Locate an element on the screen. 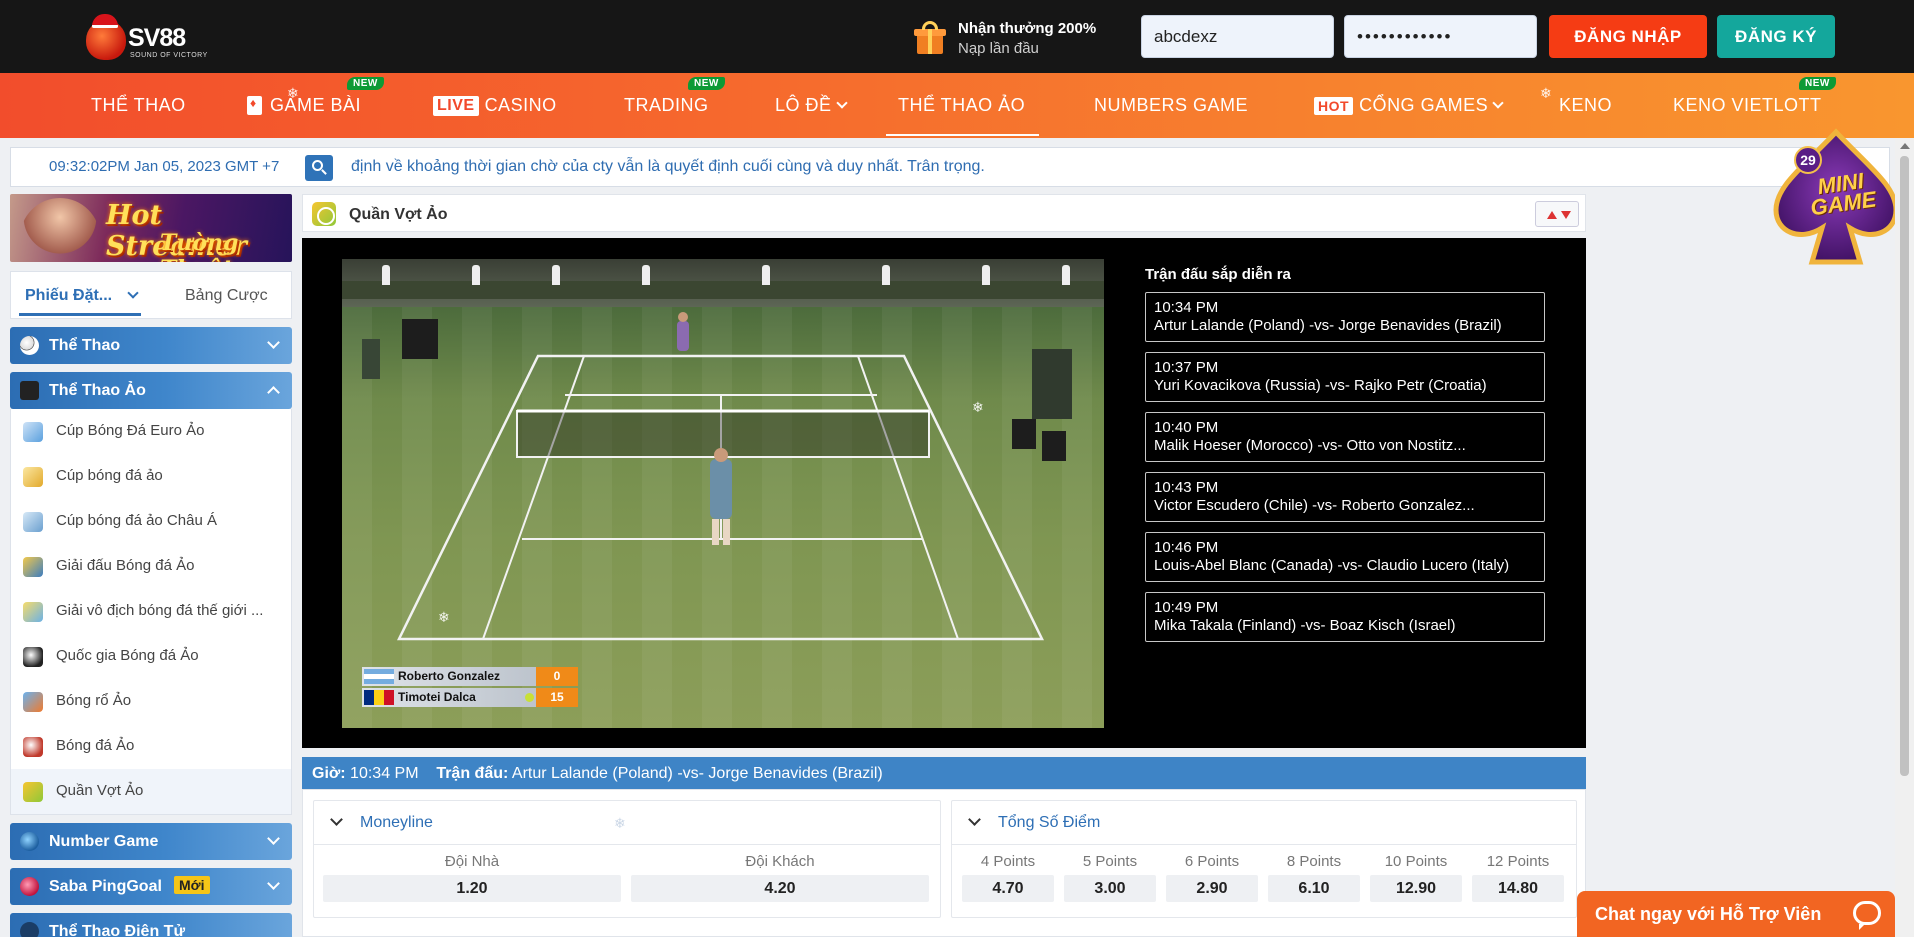 The image size is (1914, 937). sidebar-item-euro-cup: Cúp Bóng Đá Euro Ảo is located at coordinates (151, 431).